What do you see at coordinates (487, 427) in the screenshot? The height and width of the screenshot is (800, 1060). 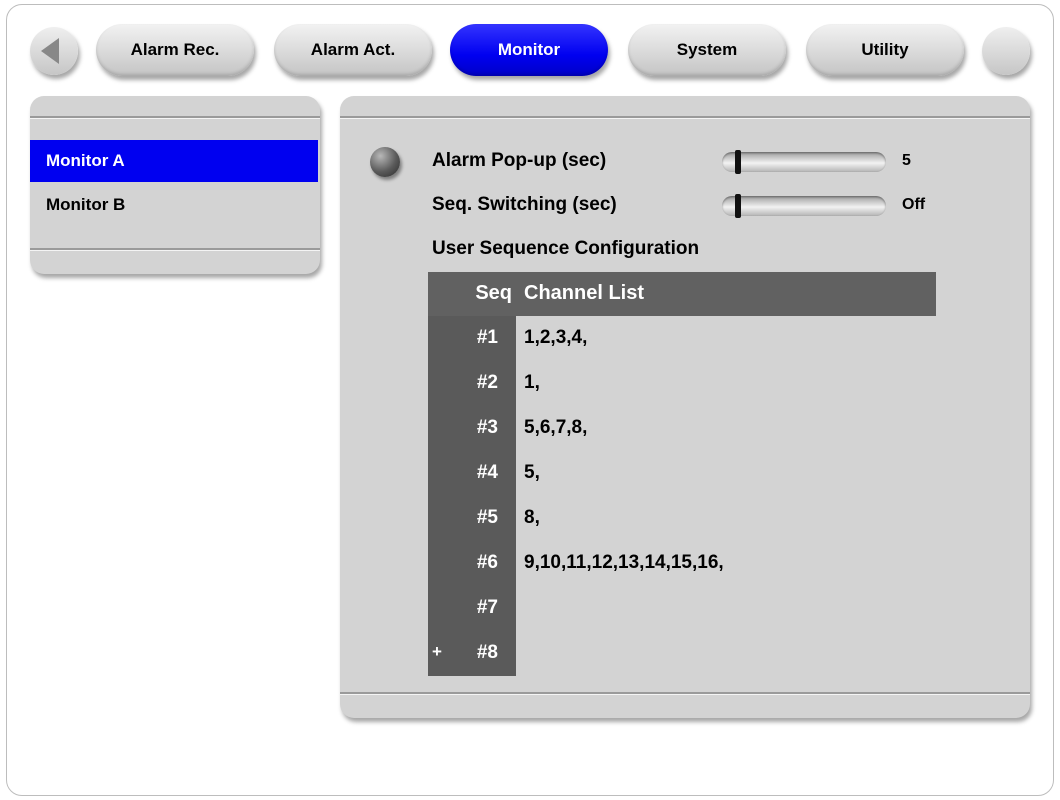 I see `seq-number: #3` at bounding box center [487, 427].